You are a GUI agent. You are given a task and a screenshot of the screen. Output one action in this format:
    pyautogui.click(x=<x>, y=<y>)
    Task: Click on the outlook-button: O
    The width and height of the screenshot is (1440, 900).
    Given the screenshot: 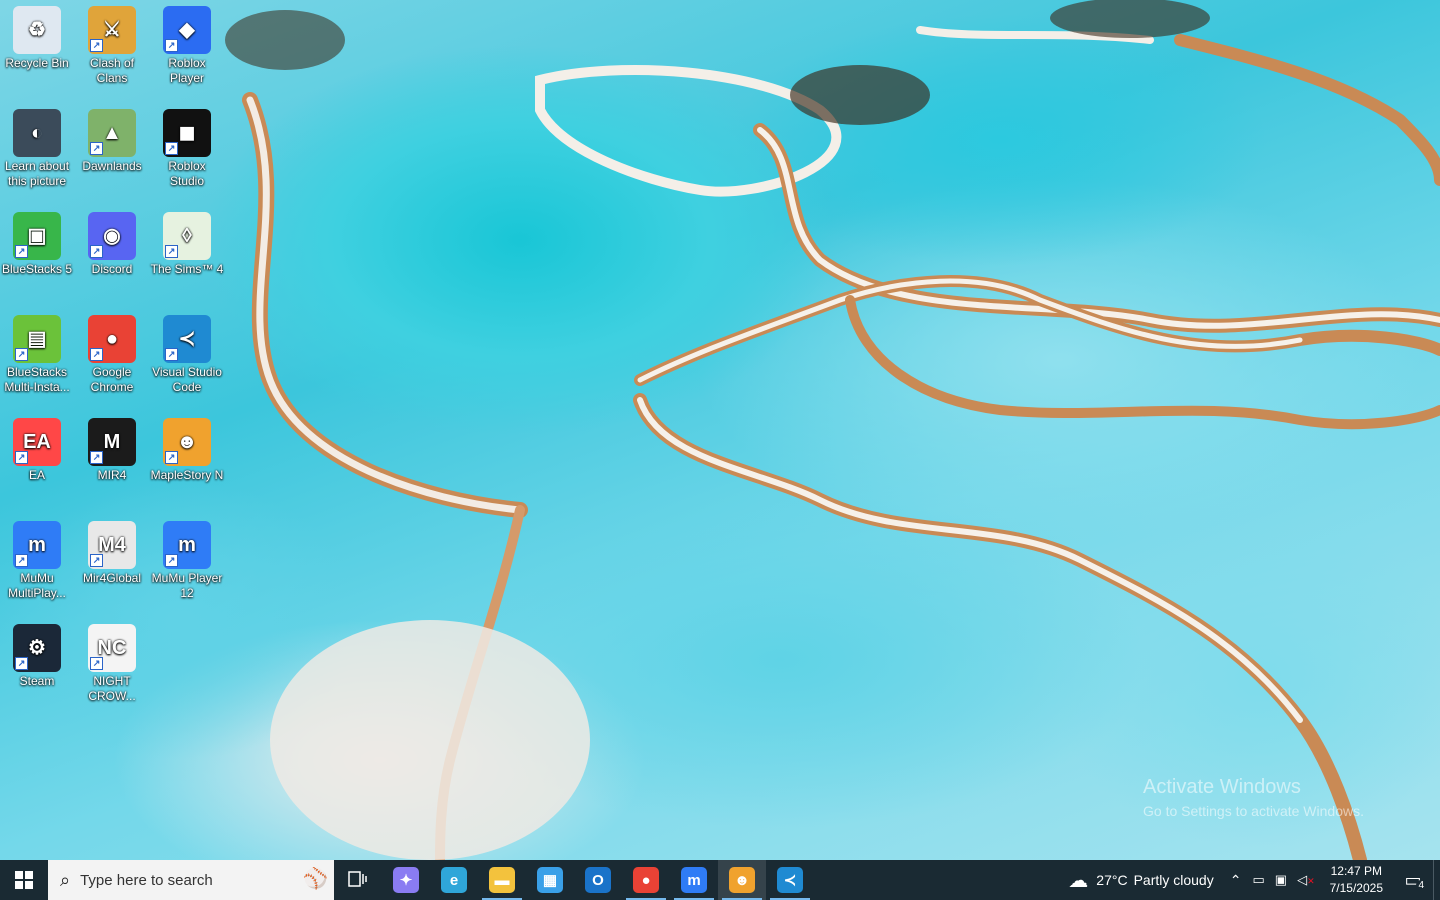 What is the action you would take?
    pyautogui.click(x=598, y=880)
    